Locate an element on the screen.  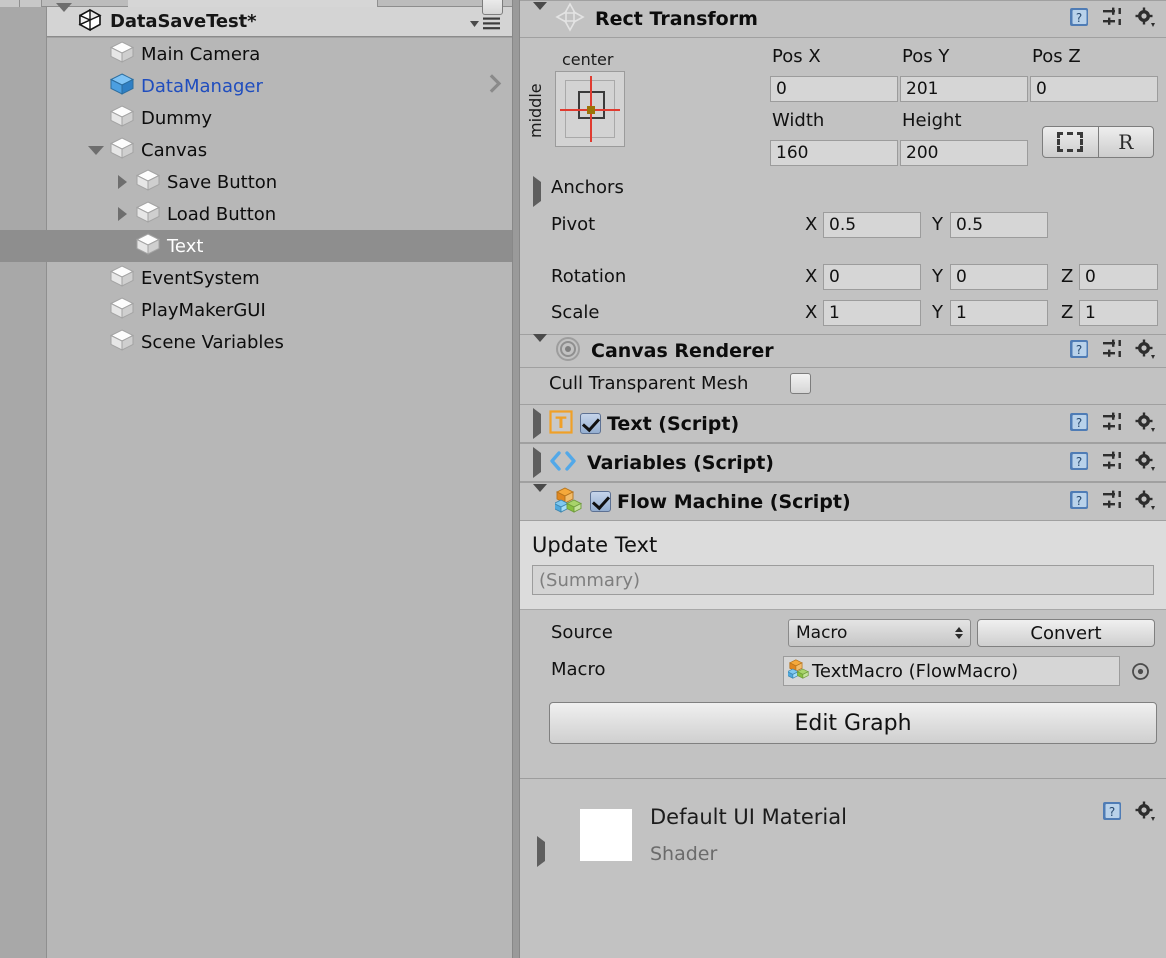
text-script-foldout-icon is located at coordinates (537, 423).